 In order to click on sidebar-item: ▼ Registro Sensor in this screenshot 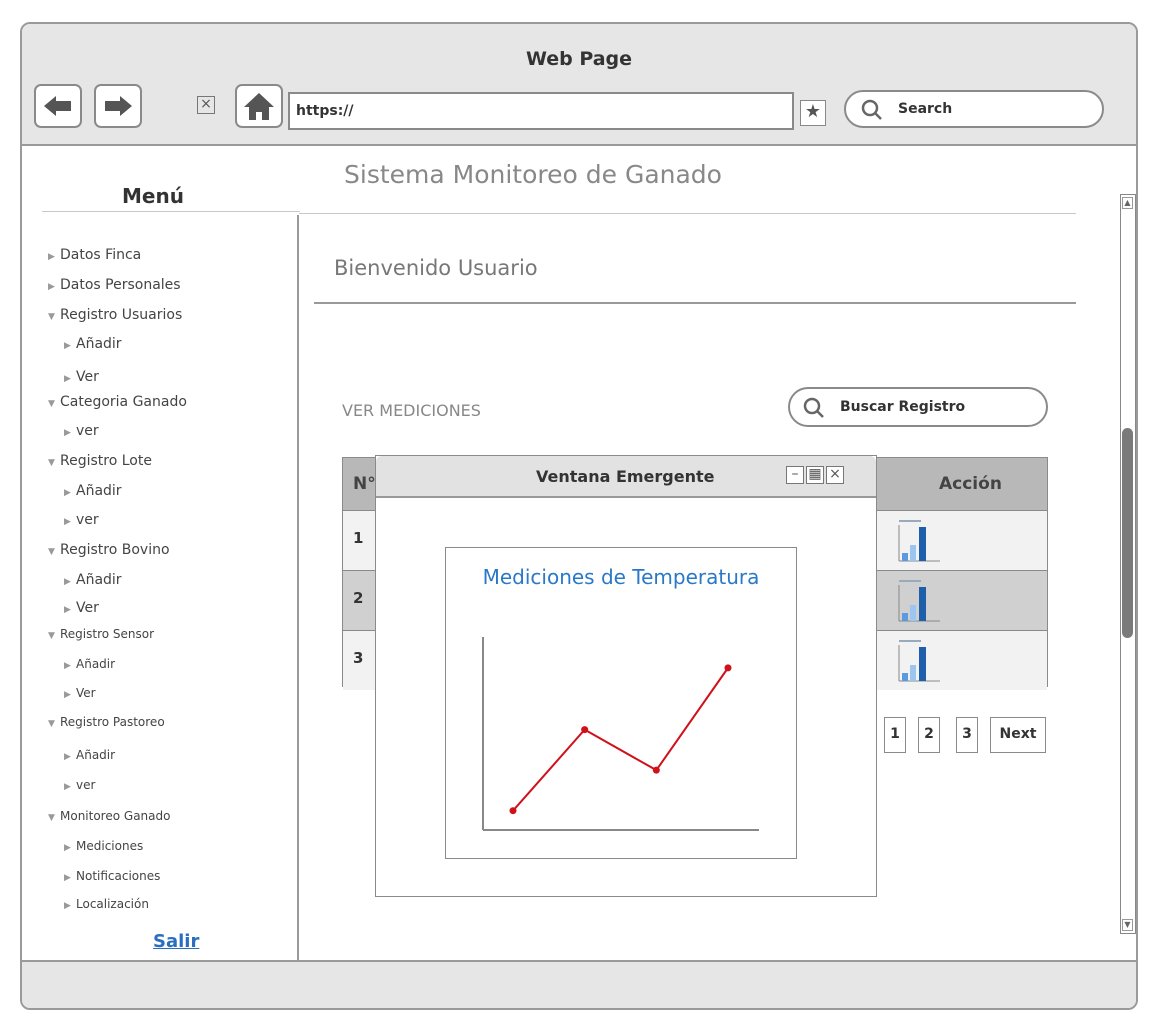, I will do `click(101, 634)`.